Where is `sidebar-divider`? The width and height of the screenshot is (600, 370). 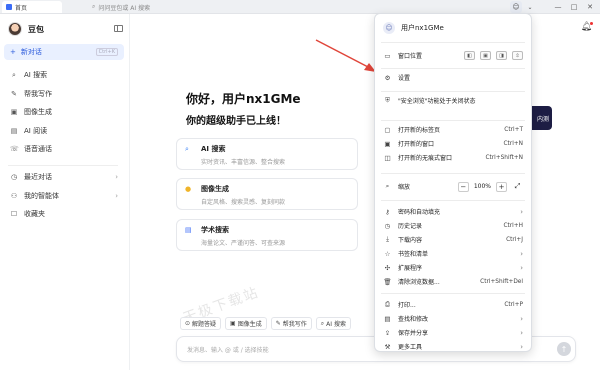
sidebar-divider is located at coordinates (63, 165).